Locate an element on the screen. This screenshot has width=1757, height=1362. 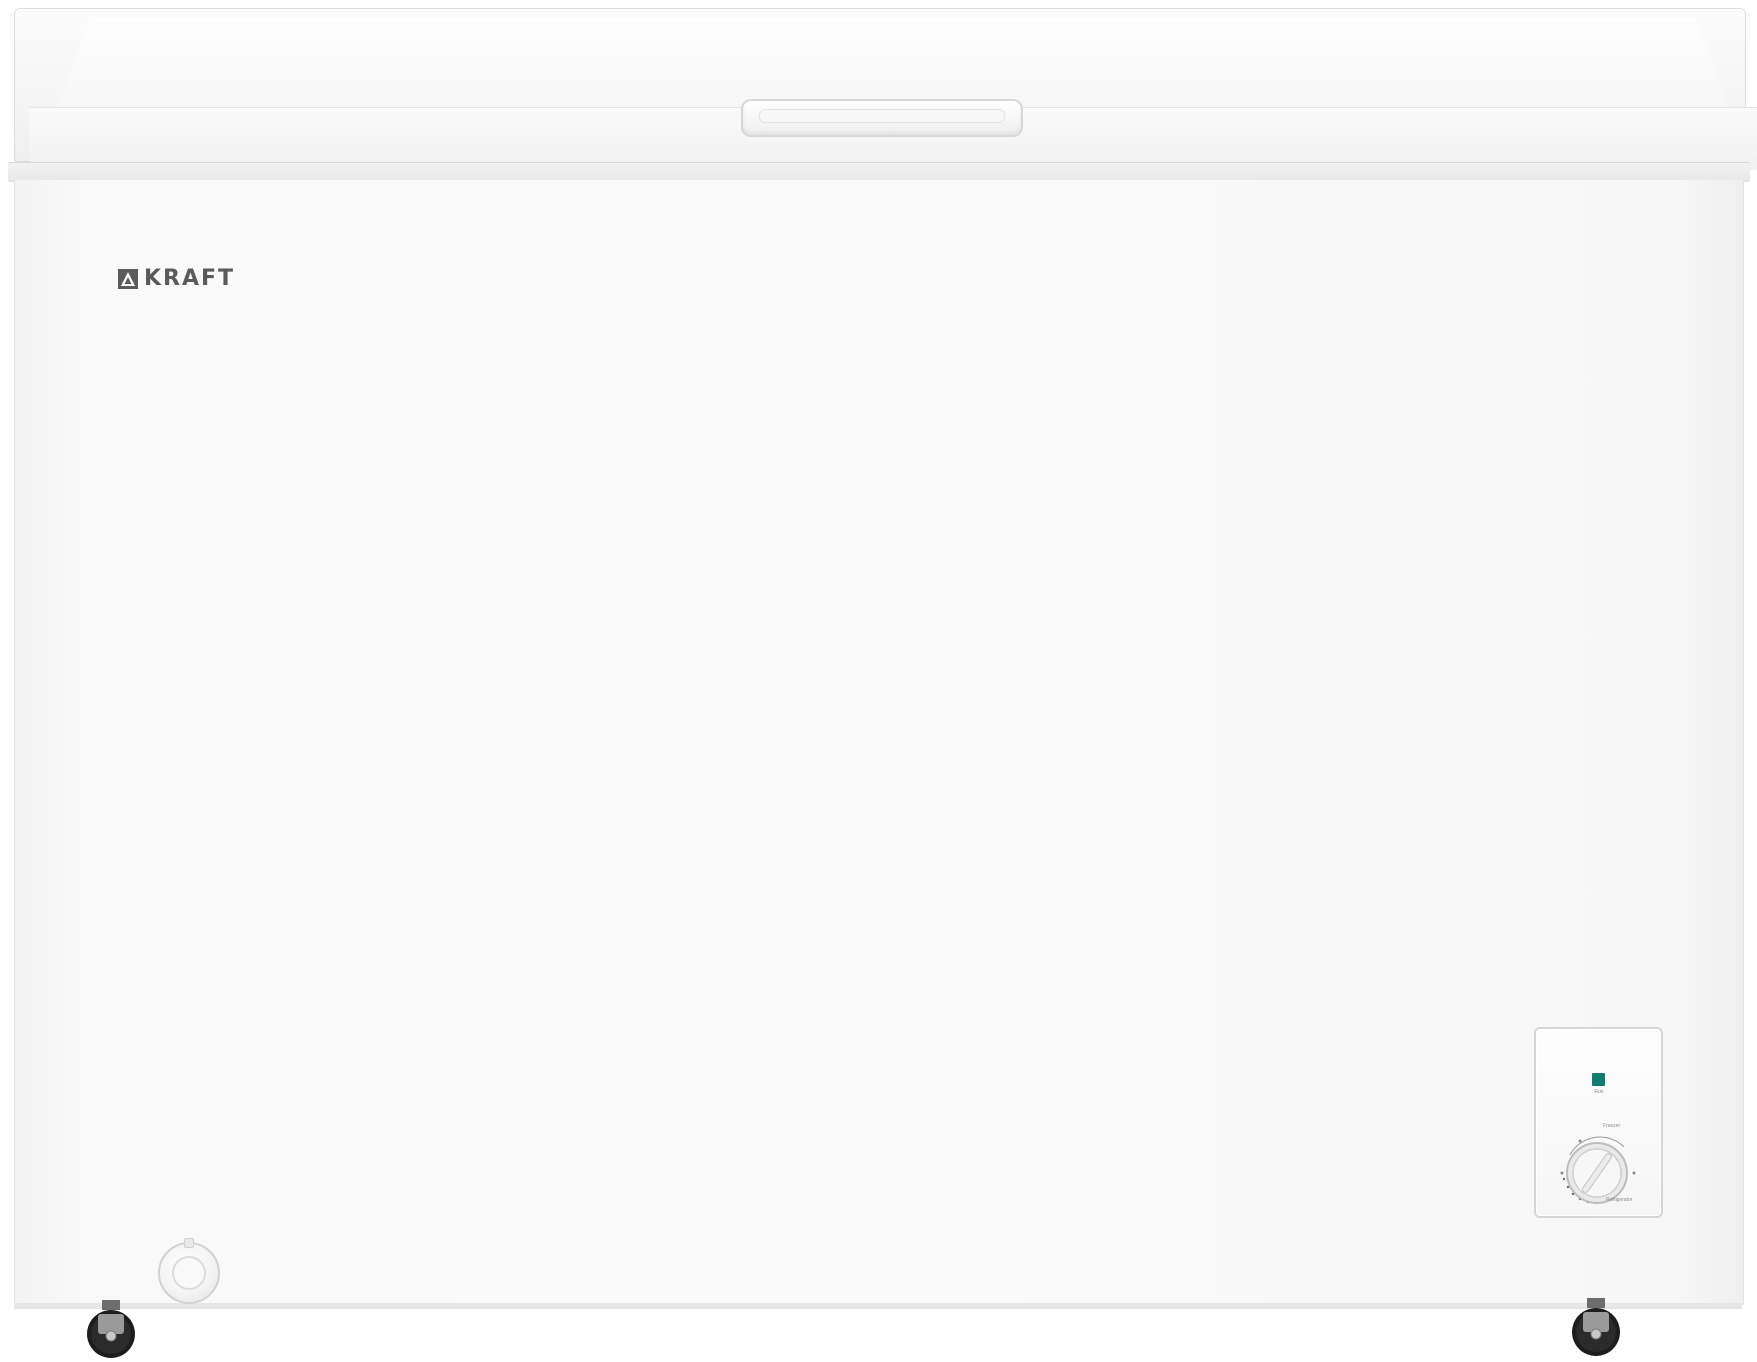
control-panel: Run Freezer Refrigerator is located at coordinates (1598, 1122).